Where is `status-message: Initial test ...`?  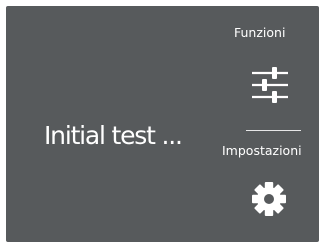 status-message: Initial test ... is located at coordinates (113, 135).